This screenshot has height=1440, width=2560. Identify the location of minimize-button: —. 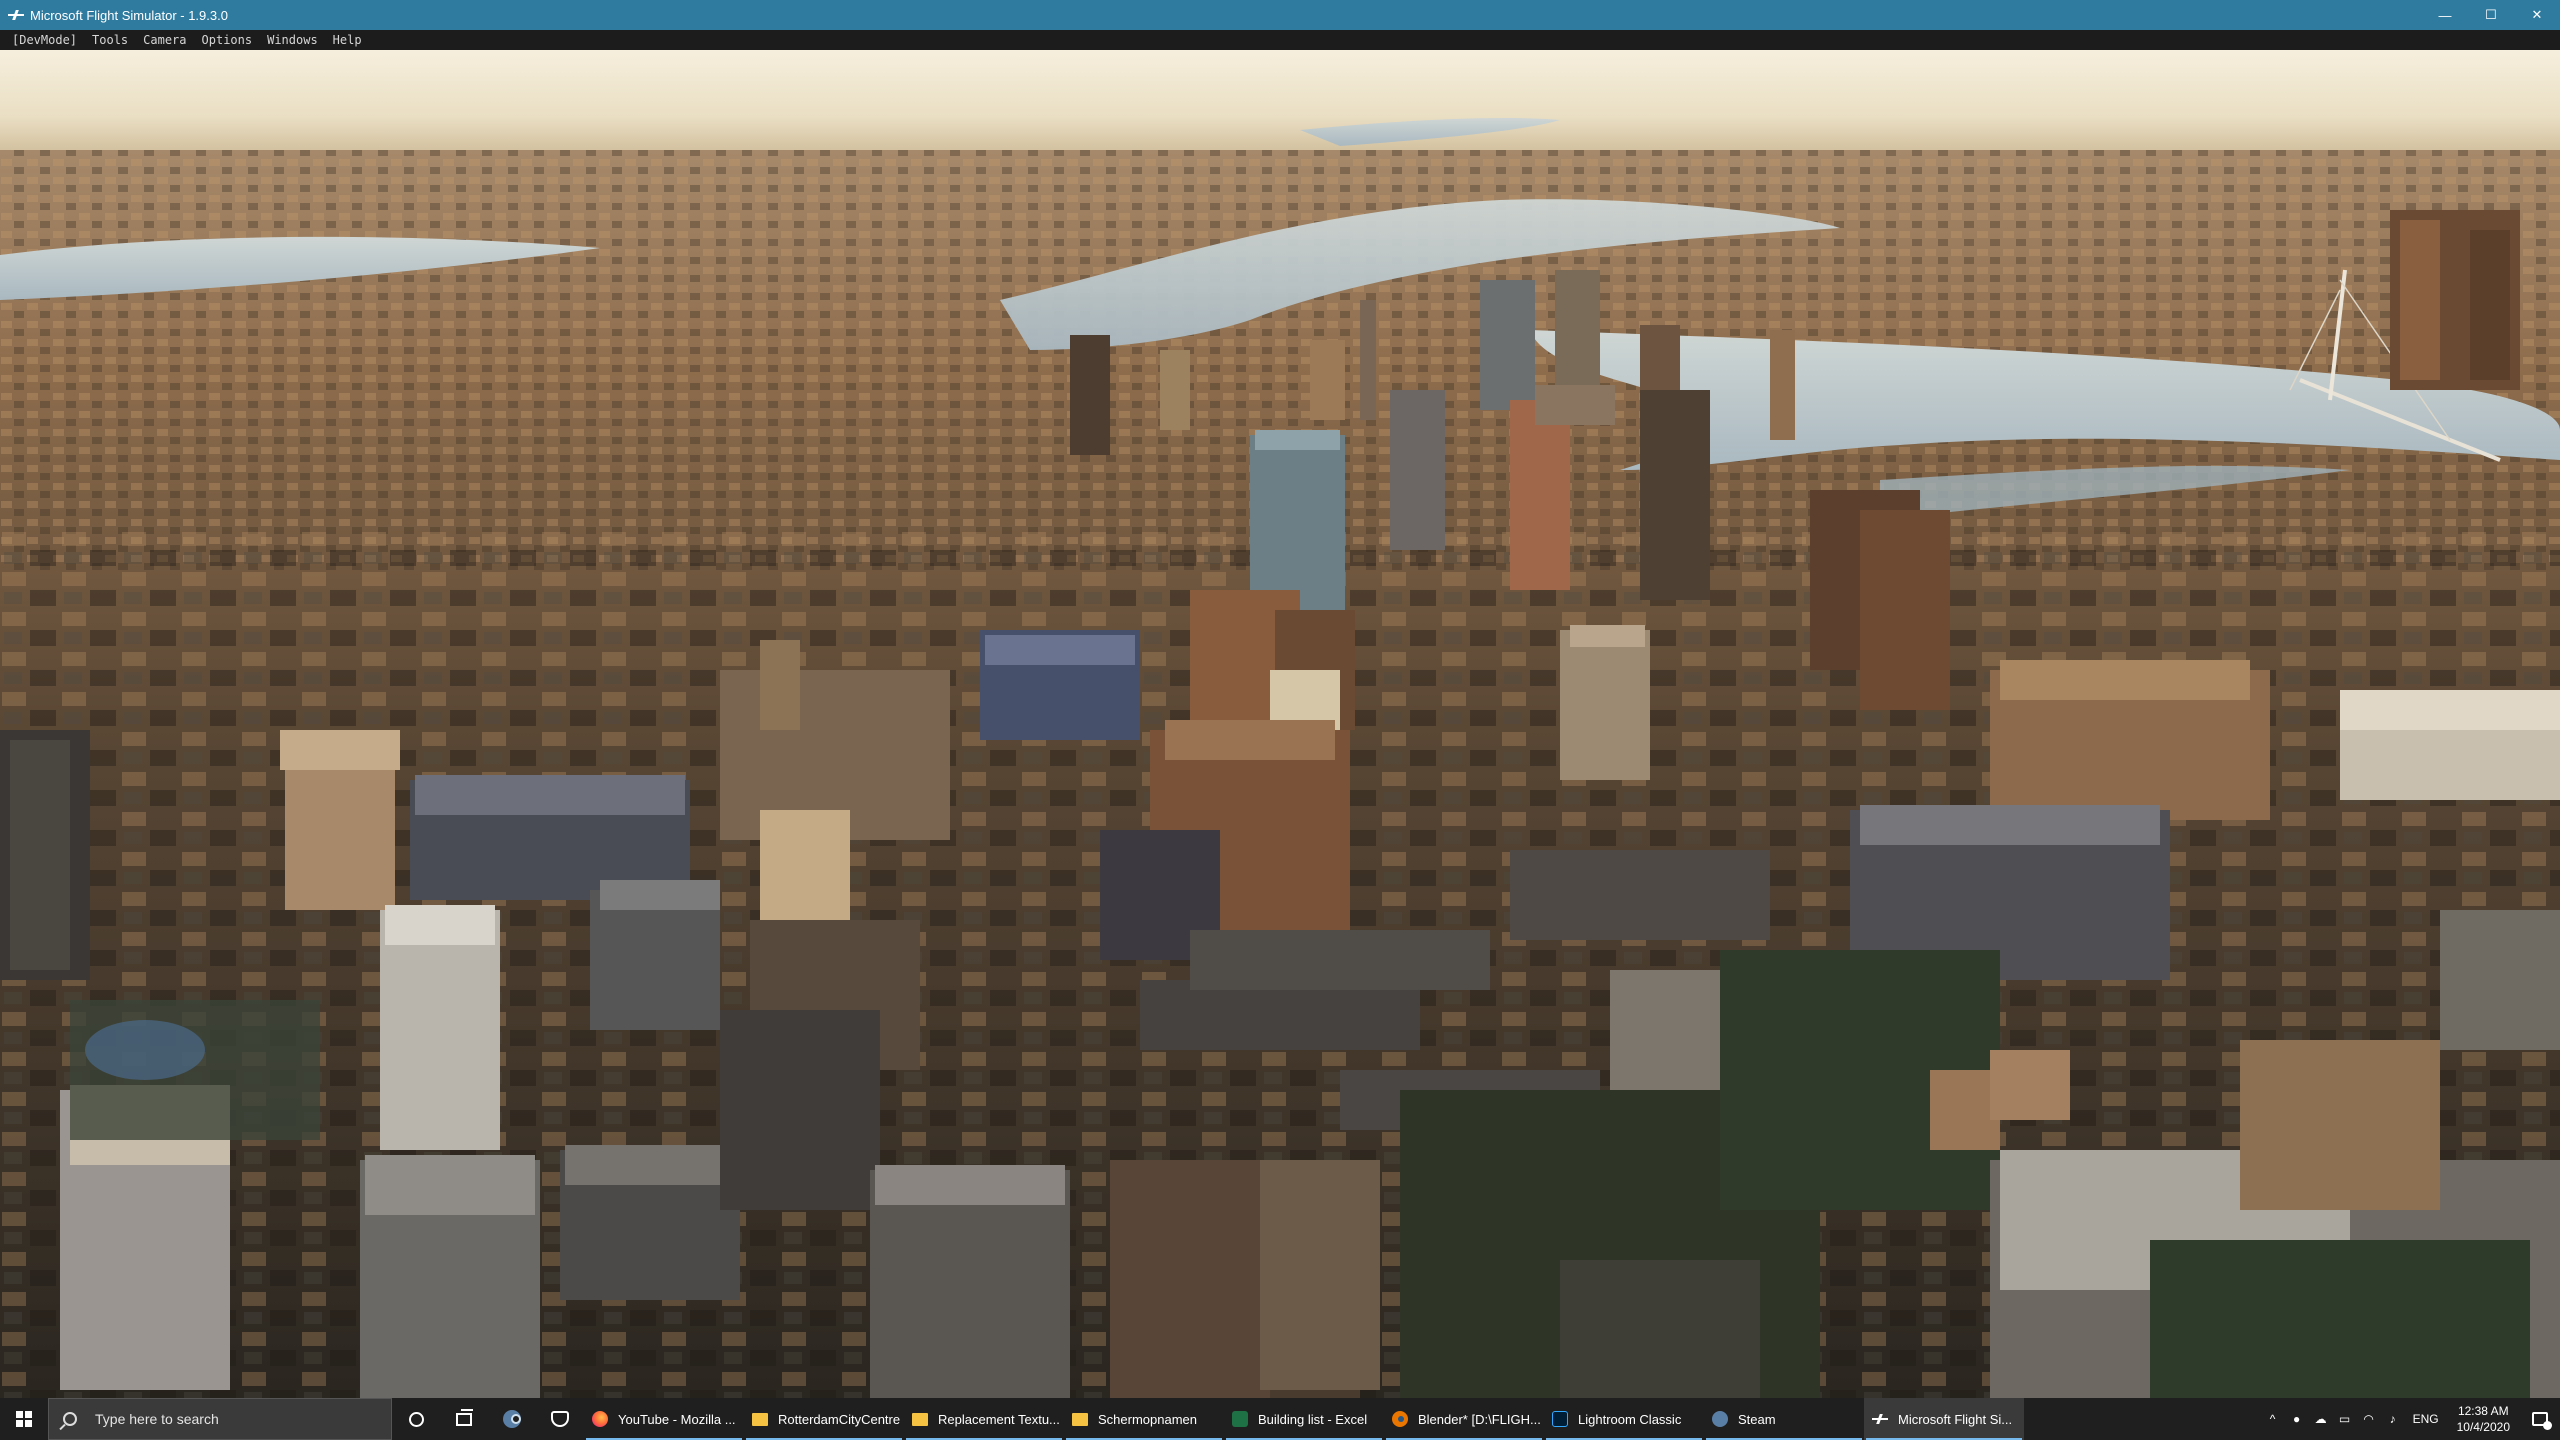
(2445, 15).